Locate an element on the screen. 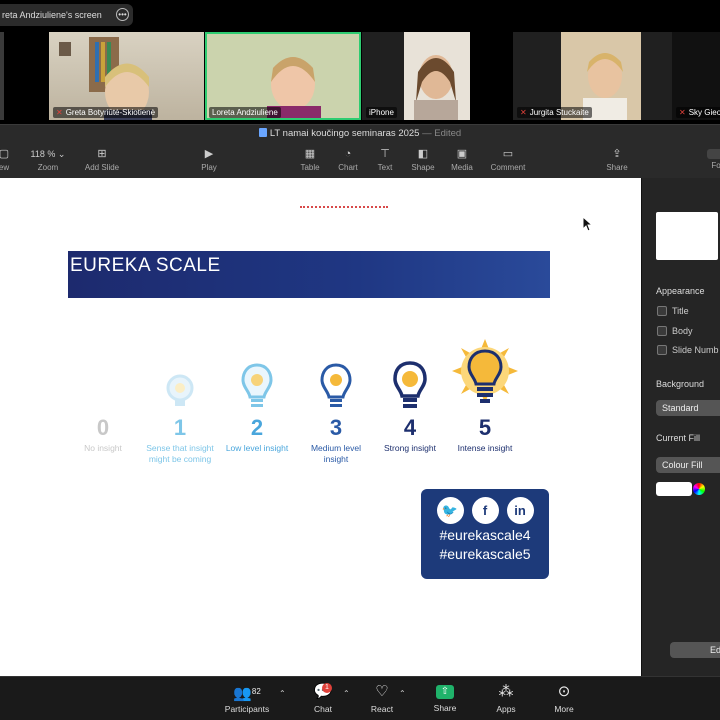  participant-name: ✕ Greta Botyriūtė-Skiotienė is located at coordinates (106, 112).